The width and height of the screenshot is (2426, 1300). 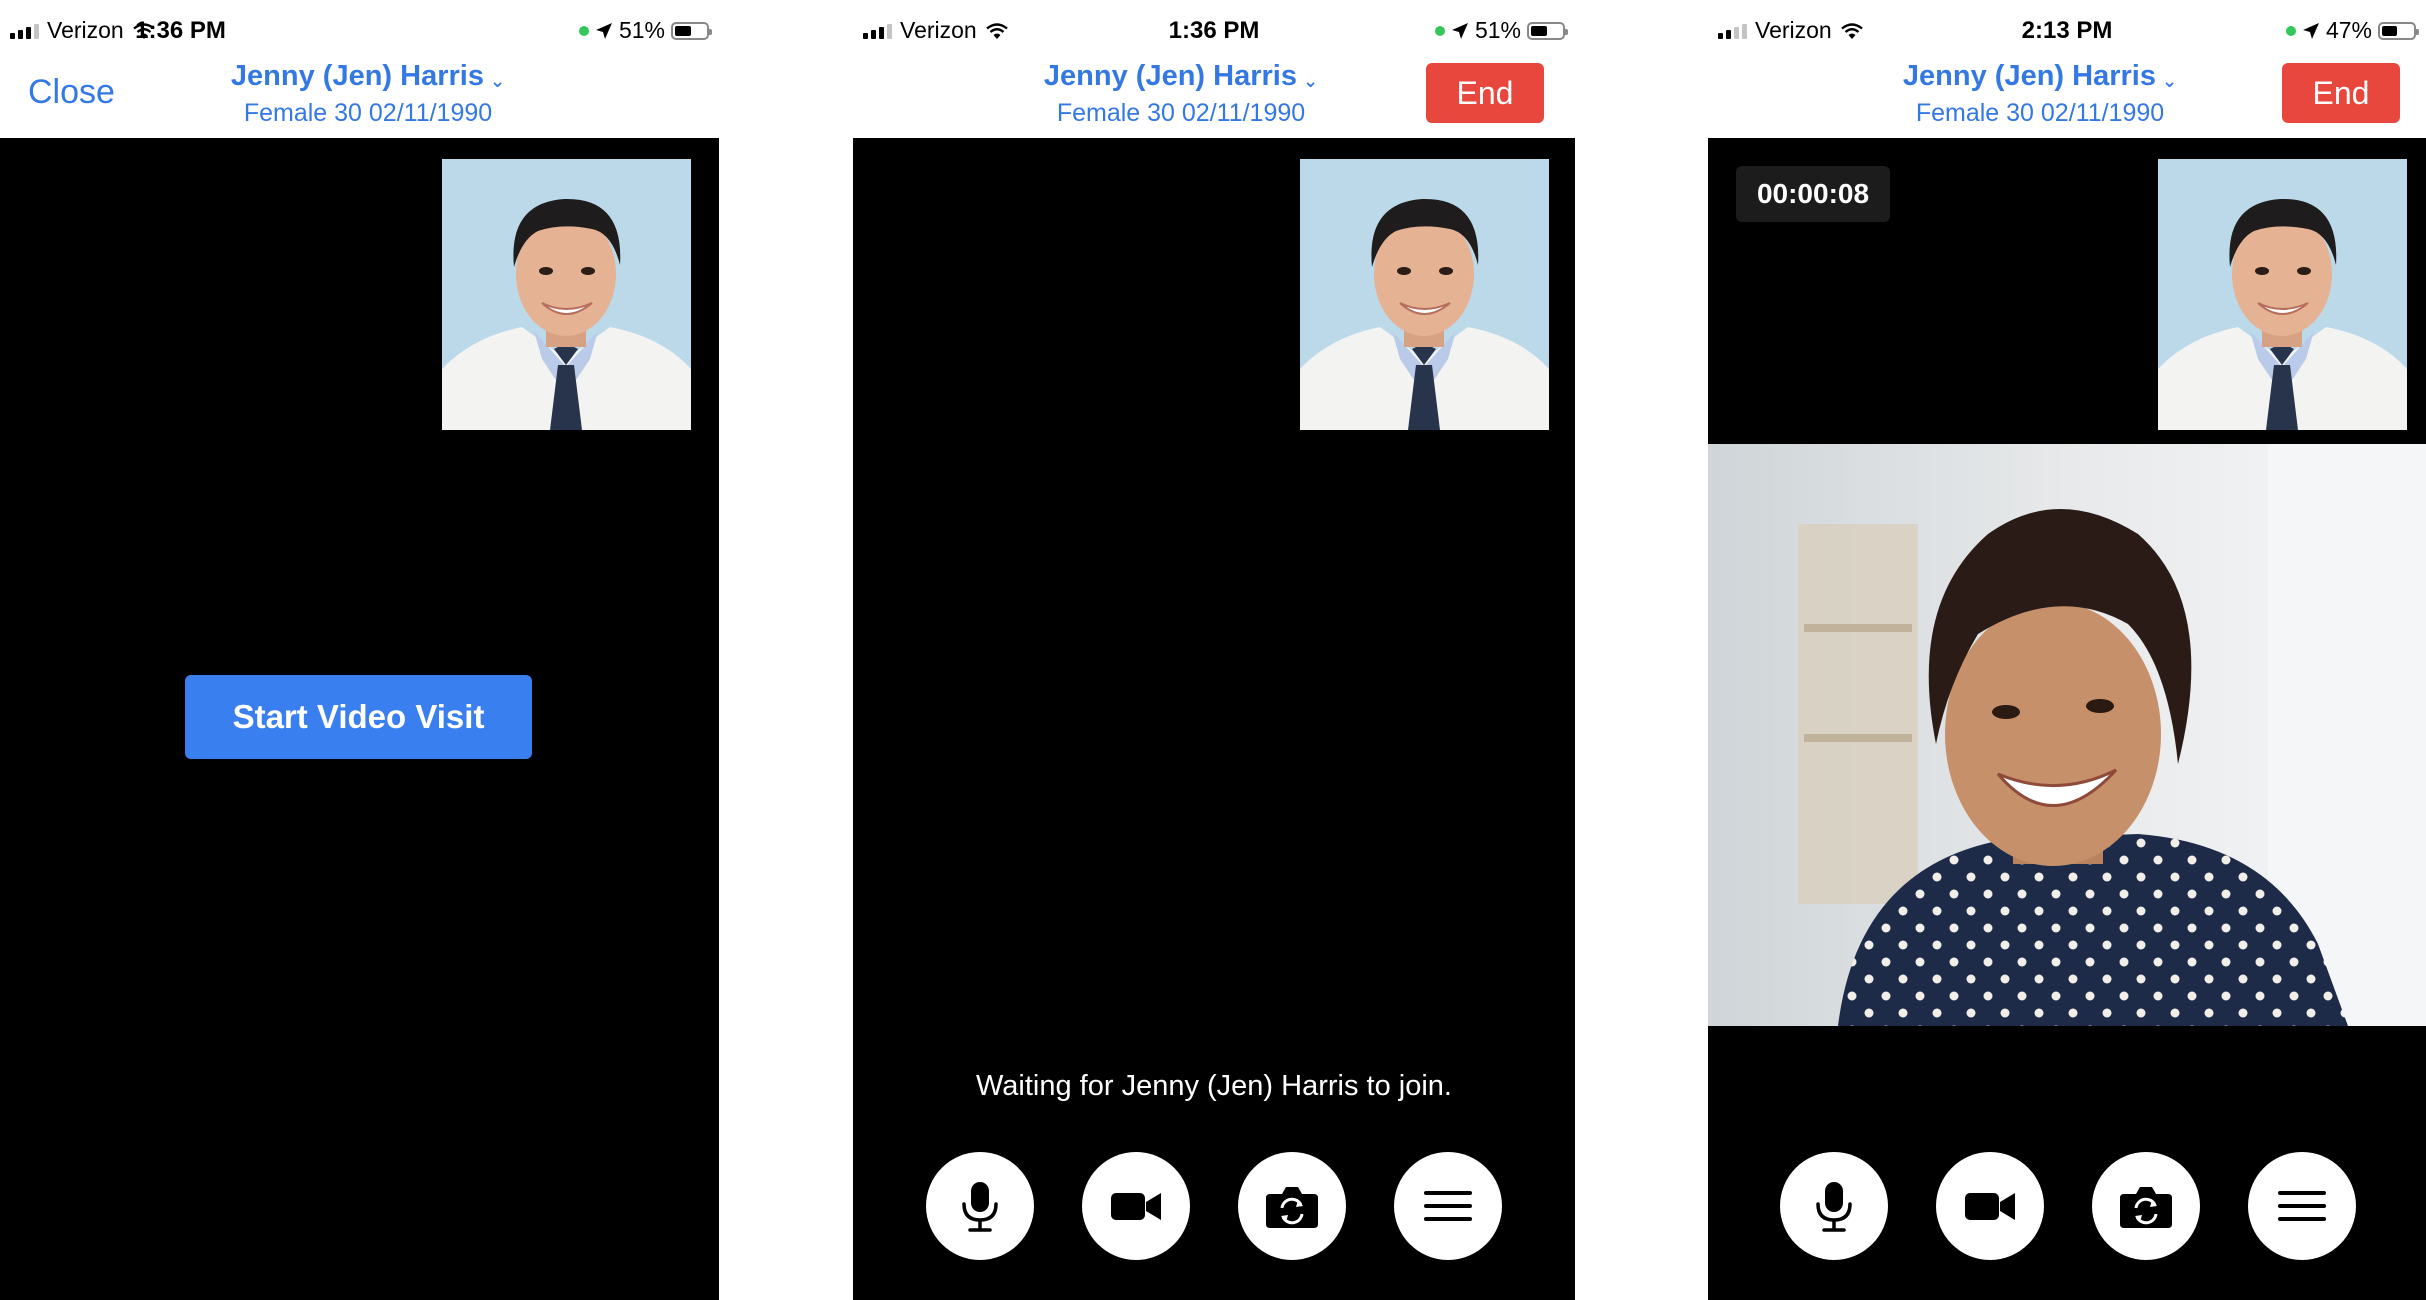 I want to click on patient-video-feed, so click(x=2067, y=735).